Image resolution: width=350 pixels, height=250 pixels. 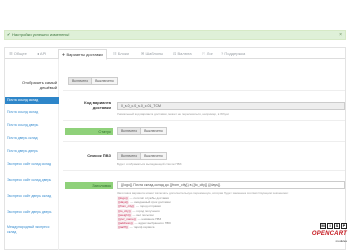 I want to click on status-toggle: Включено Выключено, so click(x=142, y=131).